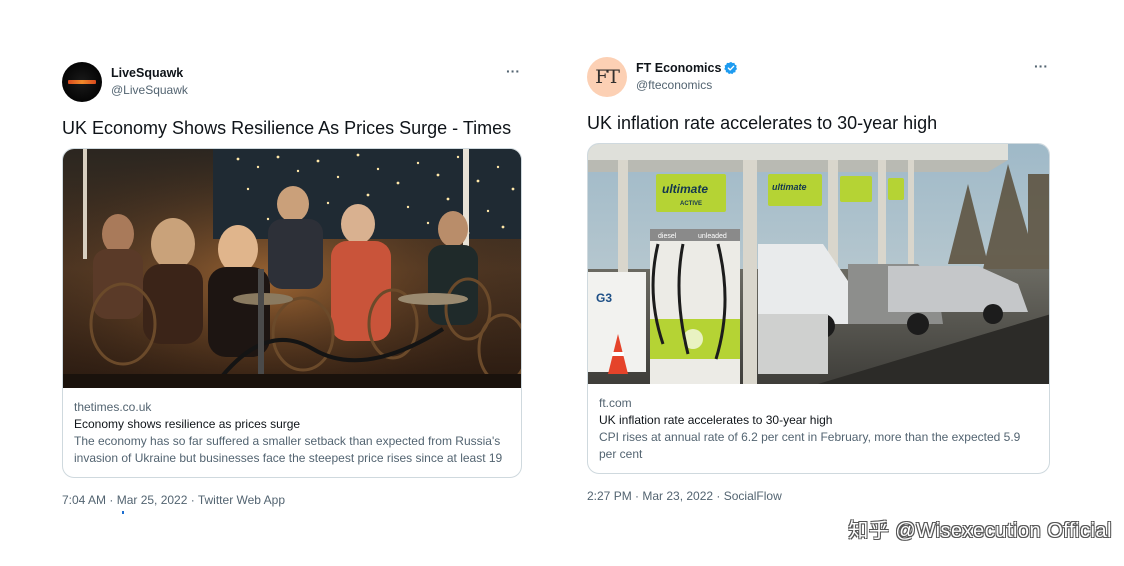  Describe the element at coordinates (149, 90) in the screenshot. I see `user-handle: @LiveSquawk` at that location.